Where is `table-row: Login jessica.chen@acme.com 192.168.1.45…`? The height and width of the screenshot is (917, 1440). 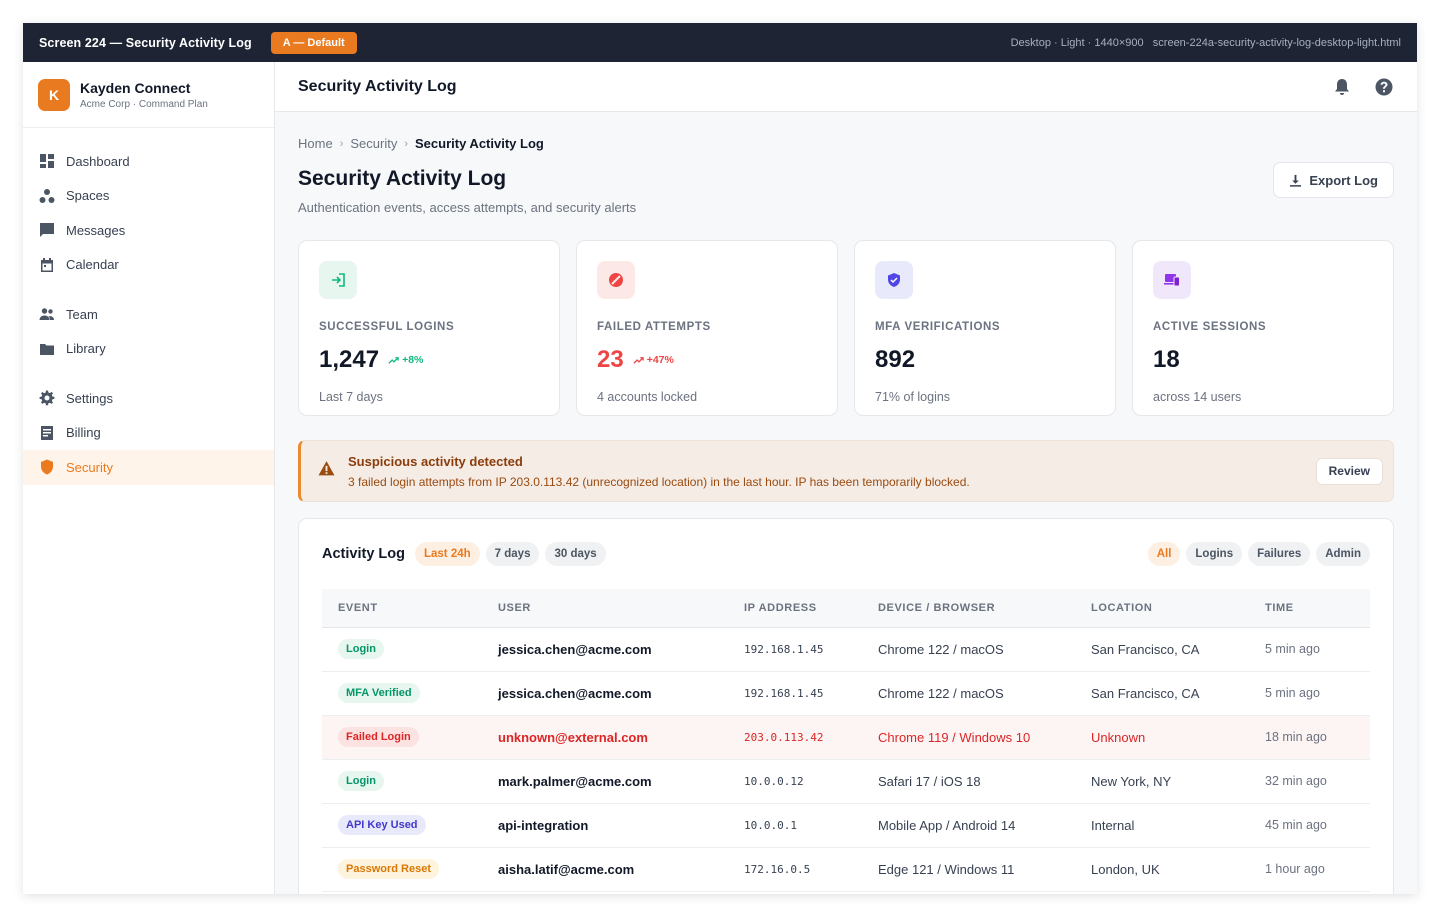
table-row: Login jessica.chen@acme.com 192.168.1.45… is located at coordinates (846, 649).